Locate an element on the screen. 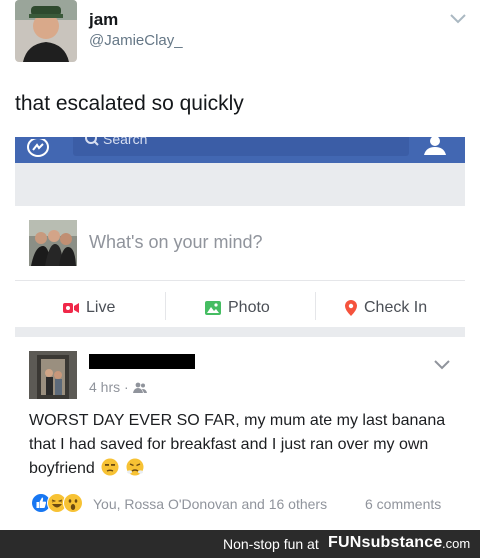  photo-icon is located at coordinates (213, 308).